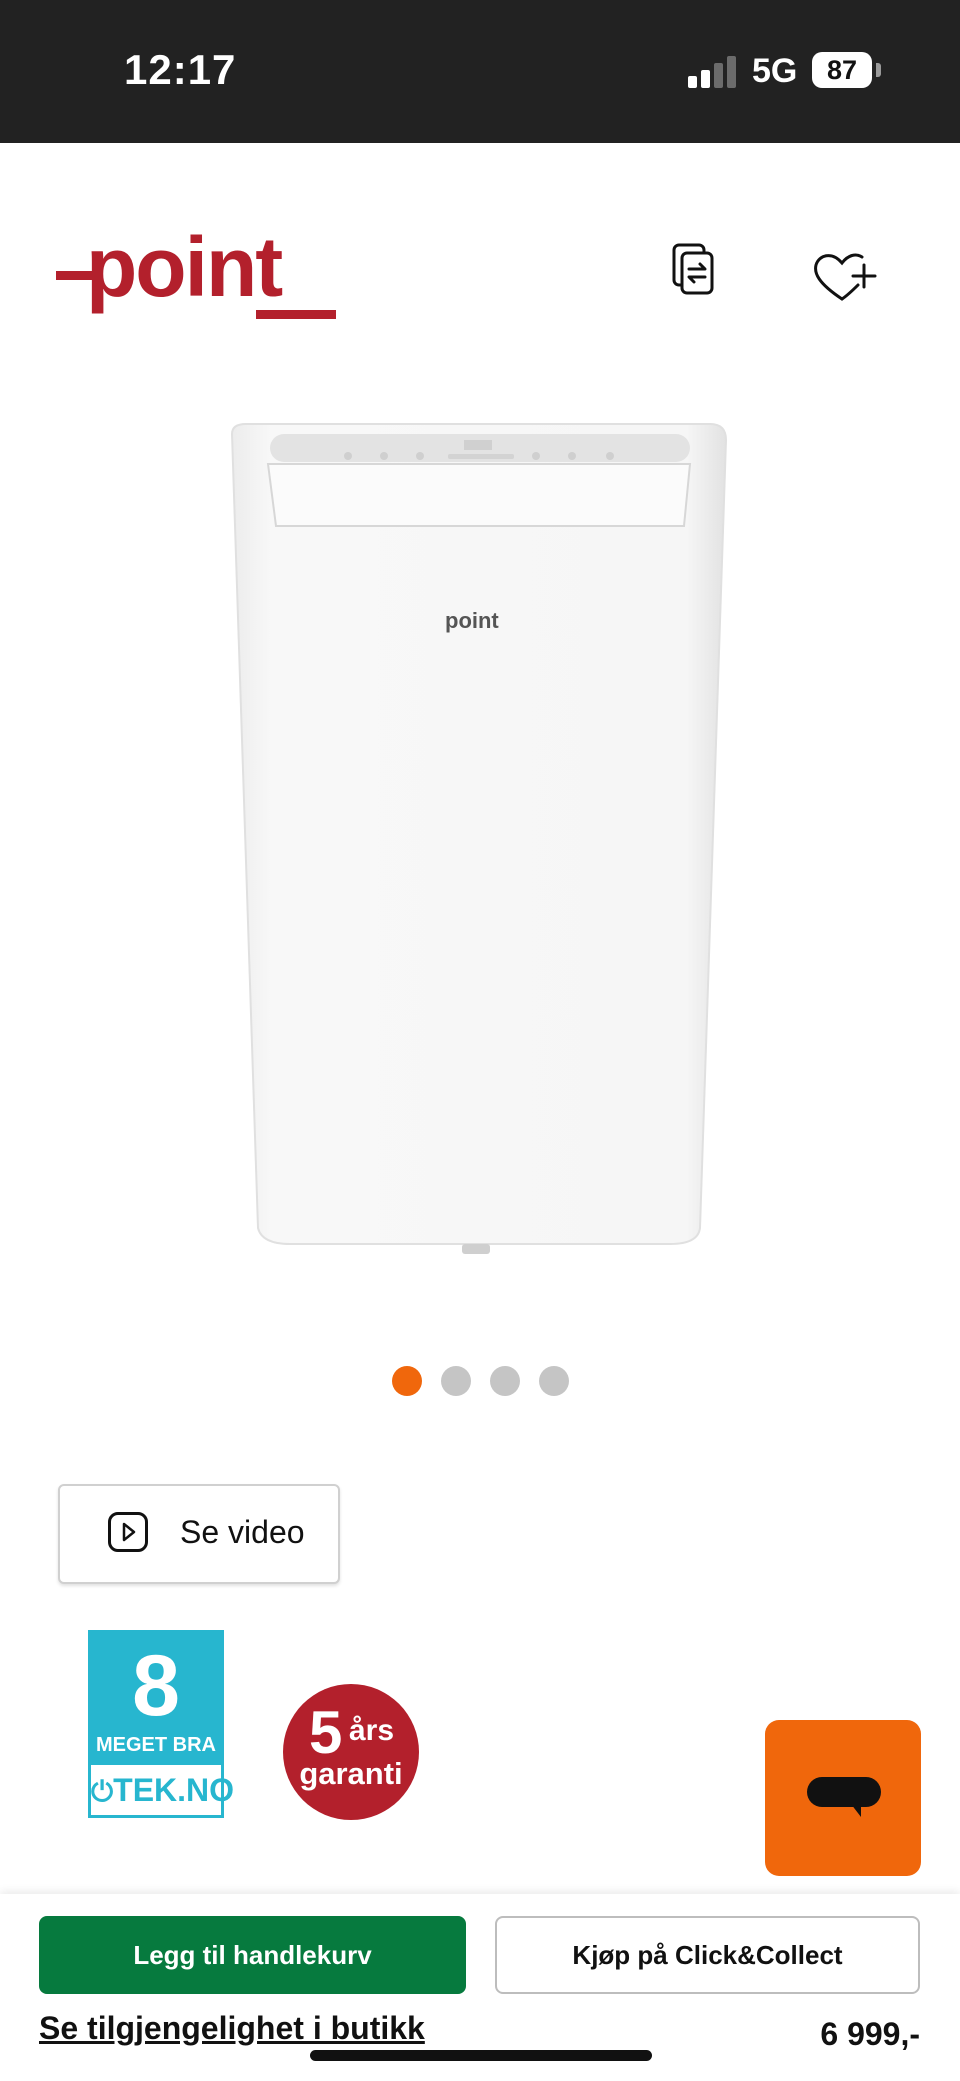  Describe the element at coordinates (296, 314) in the screenshot. I see `logo-bar-right` at that location.